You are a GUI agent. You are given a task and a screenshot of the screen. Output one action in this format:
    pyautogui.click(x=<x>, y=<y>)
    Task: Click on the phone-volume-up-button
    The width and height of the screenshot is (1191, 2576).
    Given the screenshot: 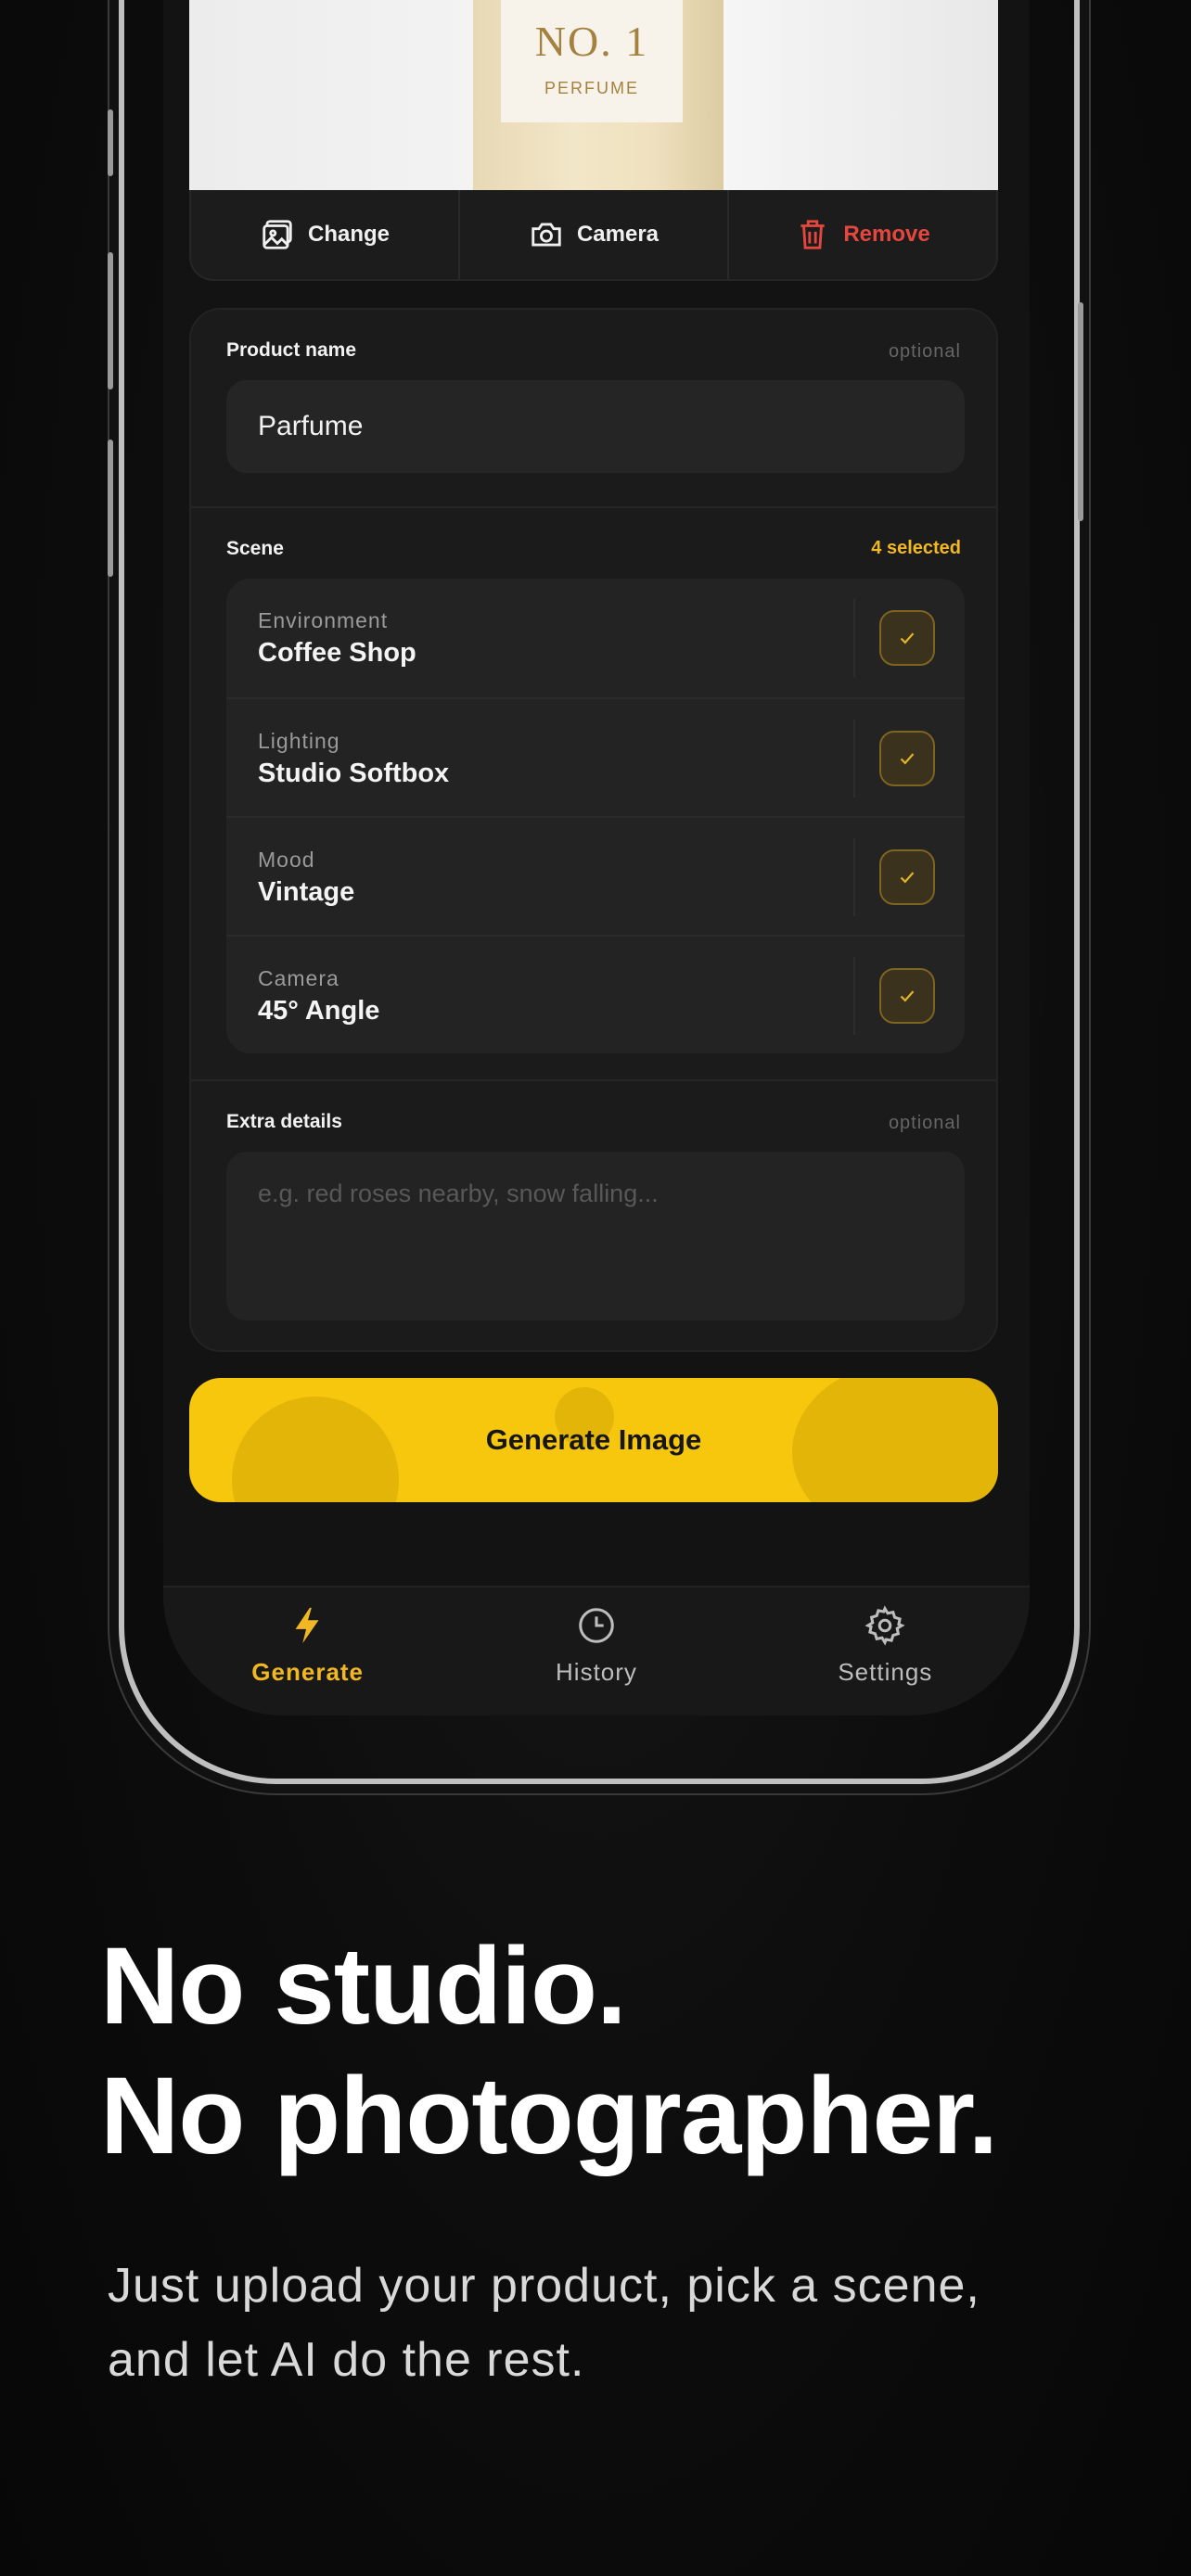 What is the action you would take?
    pyautogui.click(x=111, y=321)
    